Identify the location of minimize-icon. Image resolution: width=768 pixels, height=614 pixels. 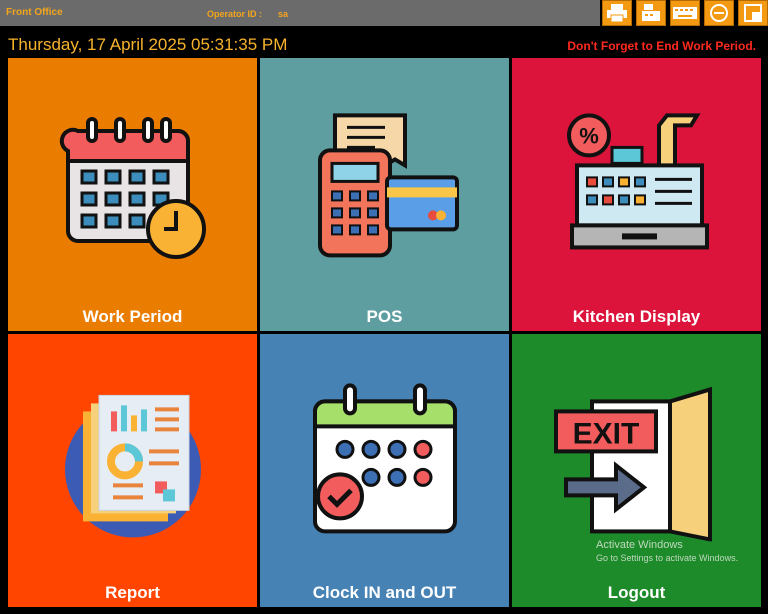
(719, 13).